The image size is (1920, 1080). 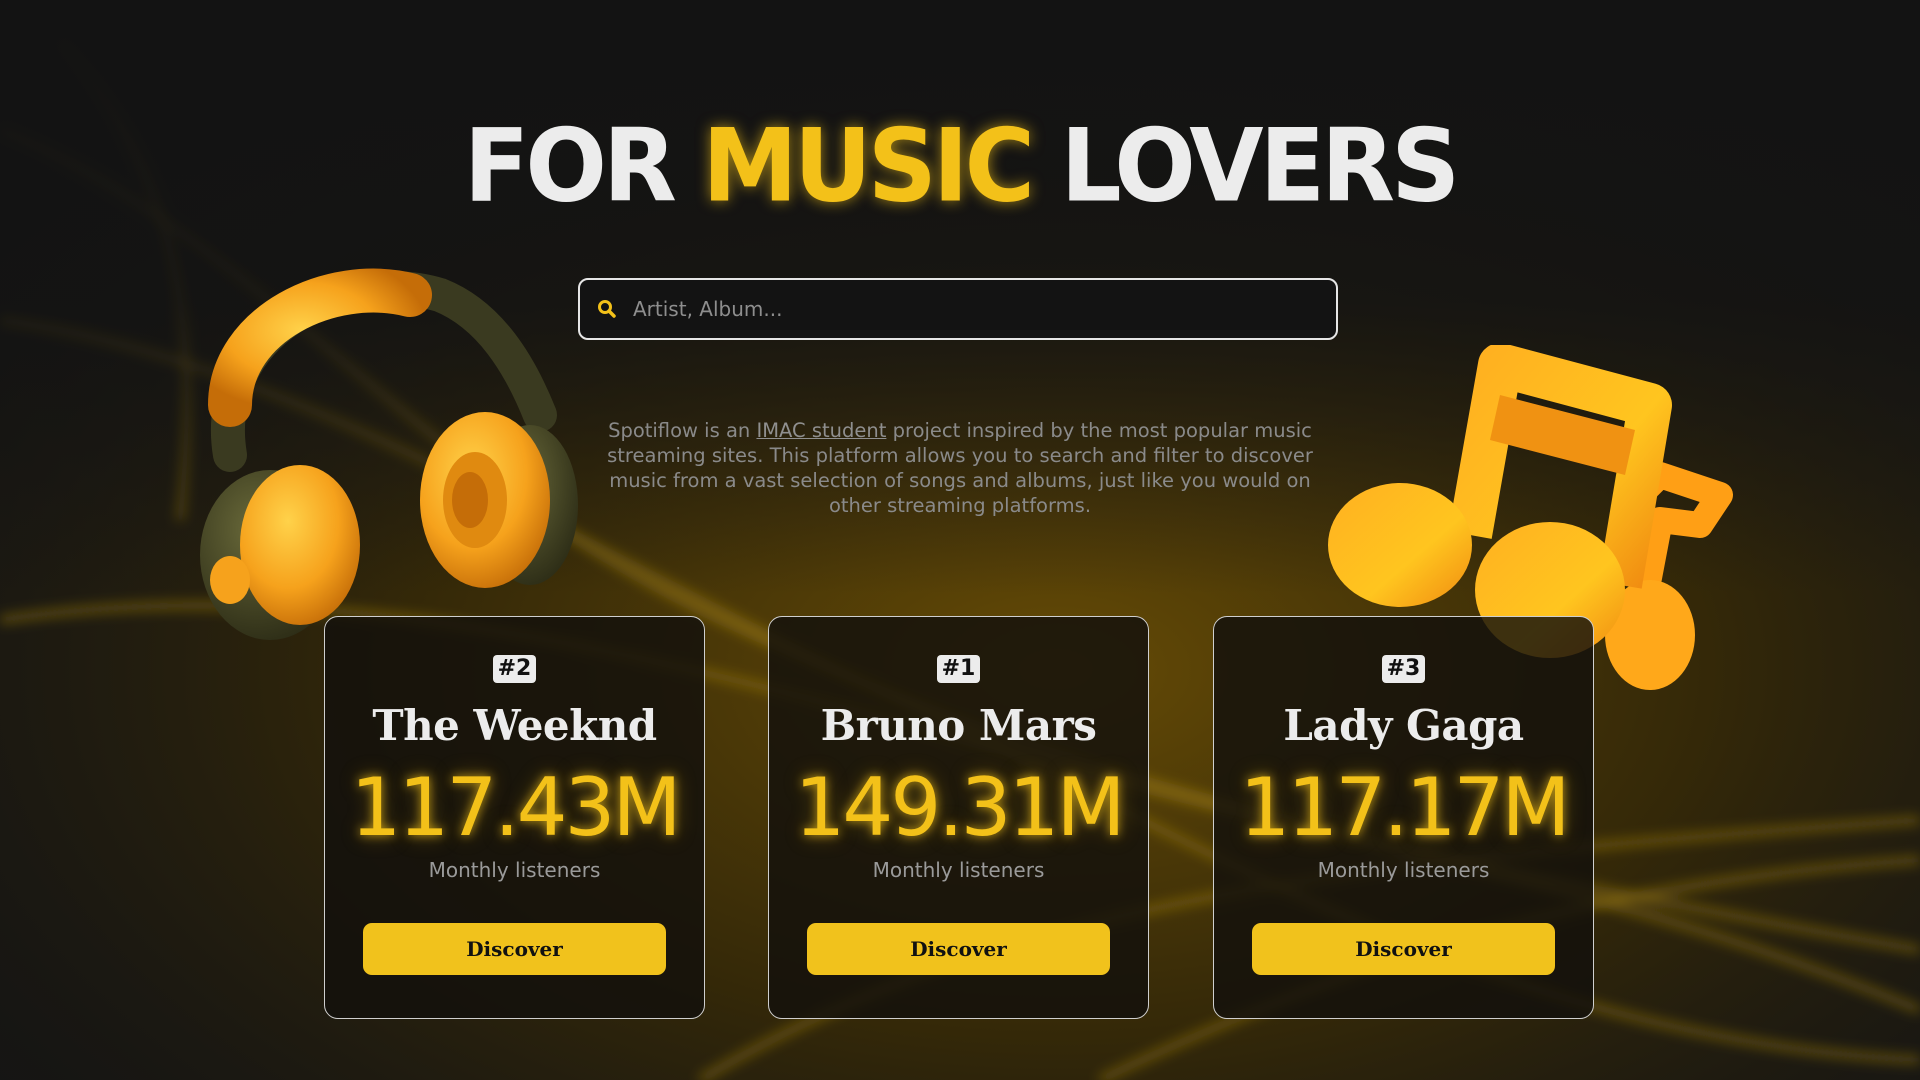 What do you see at coordinates (679, 430) in the screenshot?
I see `description-intro: Spotiflow is an` at bounding box center [679, 430].